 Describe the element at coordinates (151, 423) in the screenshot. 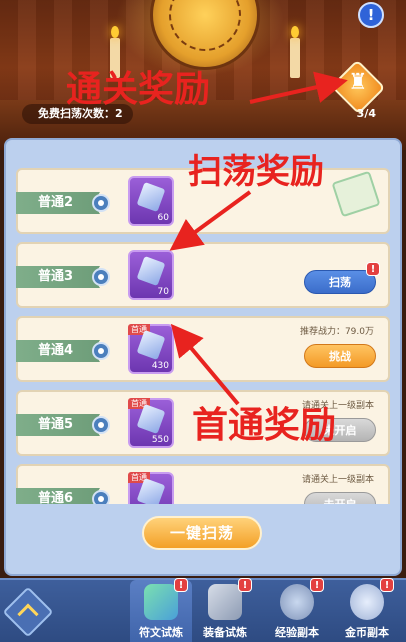

I see `reward-item: 首通 550` at that location.